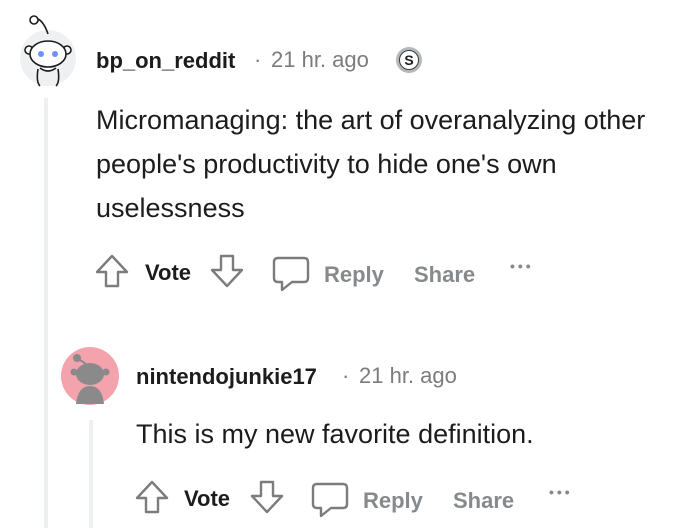 This screenshot has width=700, height=528. I want to click on badge-letter: S, so click(409, 60).